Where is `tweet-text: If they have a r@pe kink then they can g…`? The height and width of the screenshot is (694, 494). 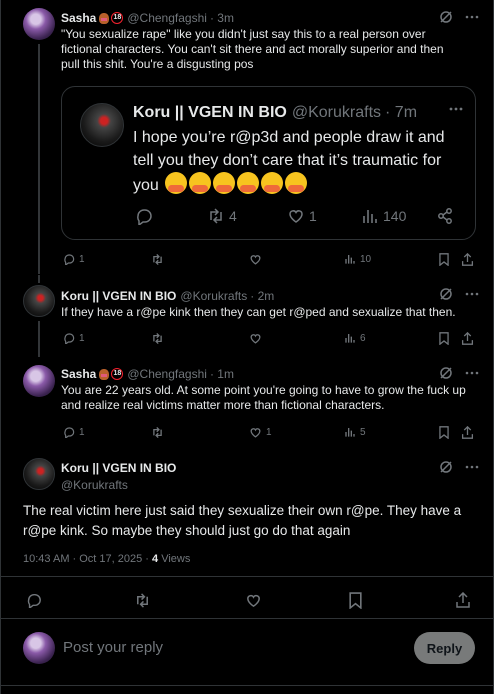
tweet-text: If they have a r@pe kink then they can g… is located at coordinates (258, 312).